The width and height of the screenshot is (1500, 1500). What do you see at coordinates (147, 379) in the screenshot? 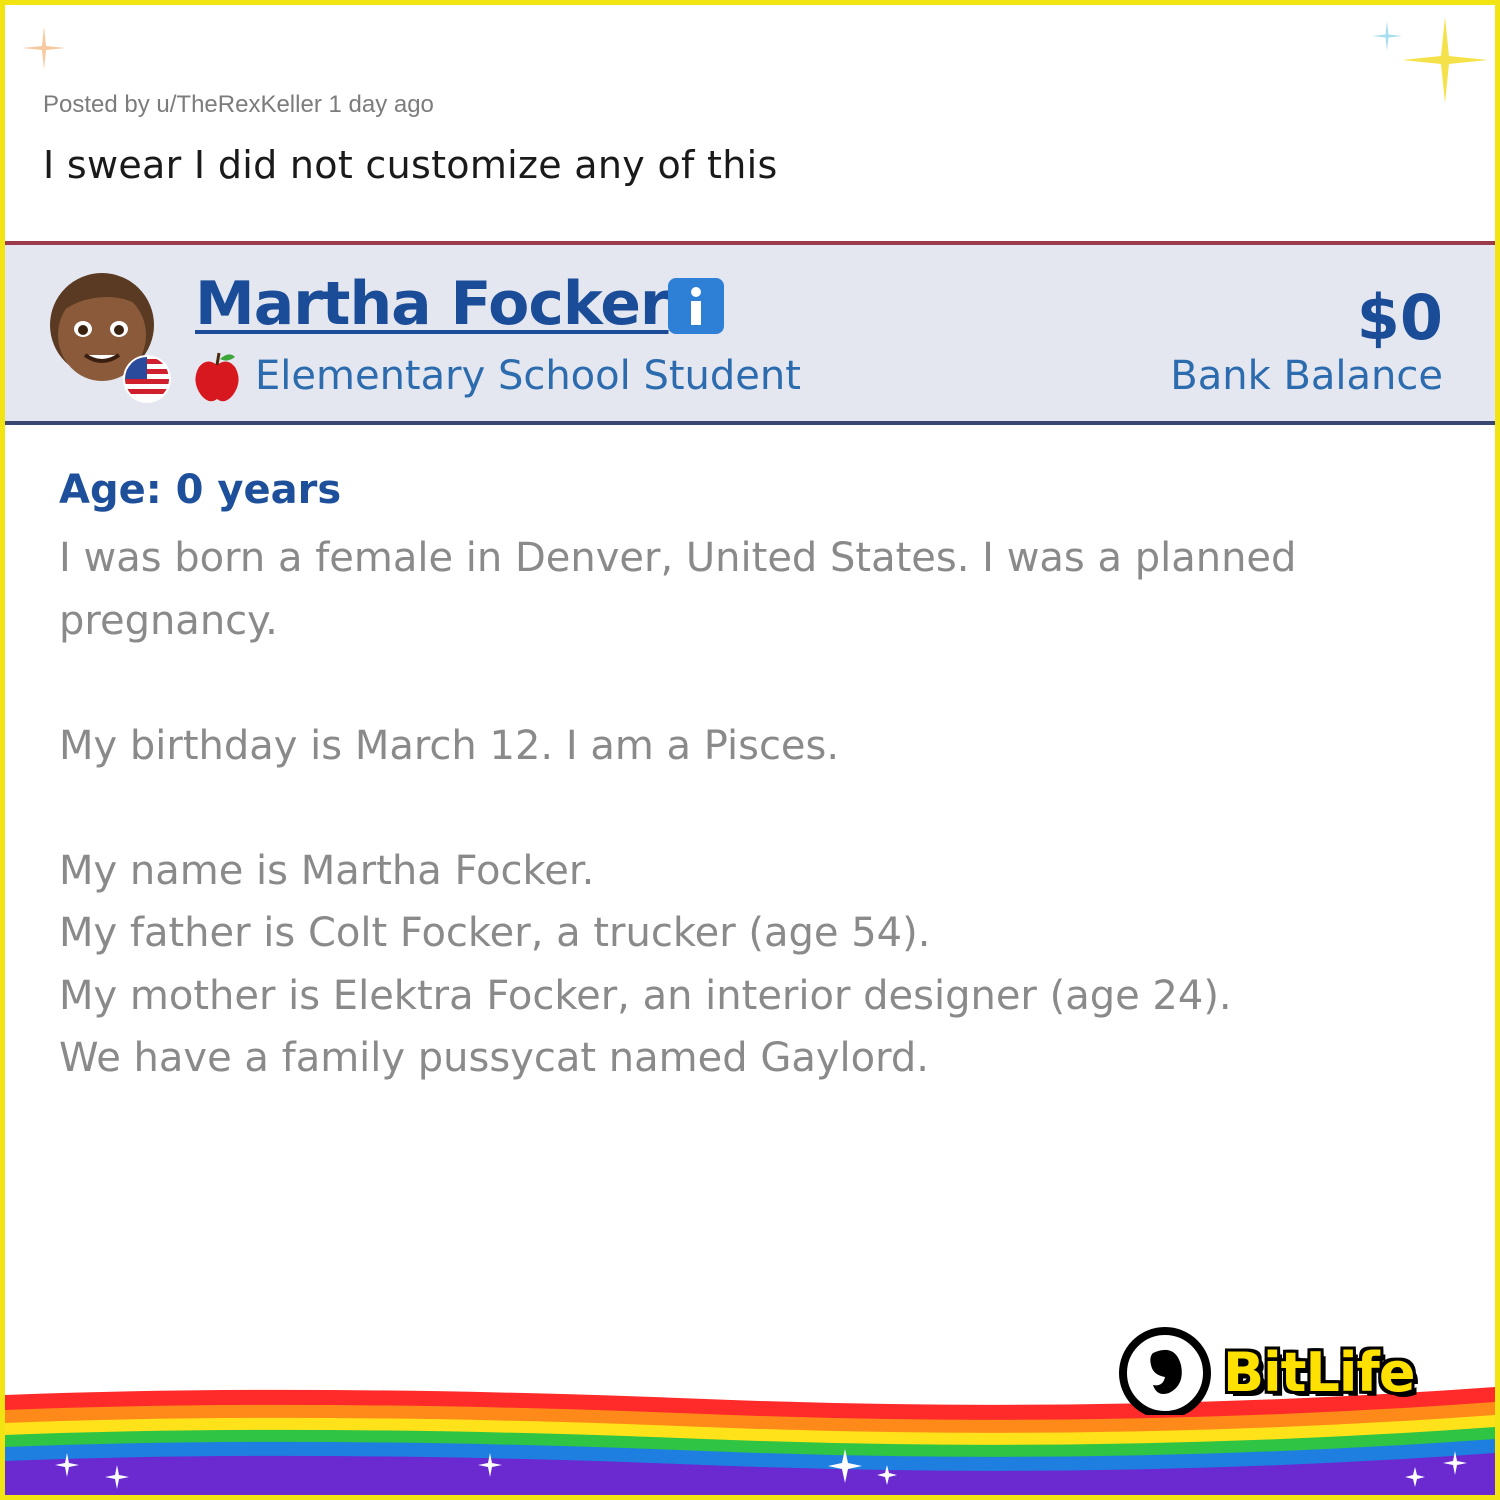
I see `us-flag-icon` at bounding box center [147, 379].